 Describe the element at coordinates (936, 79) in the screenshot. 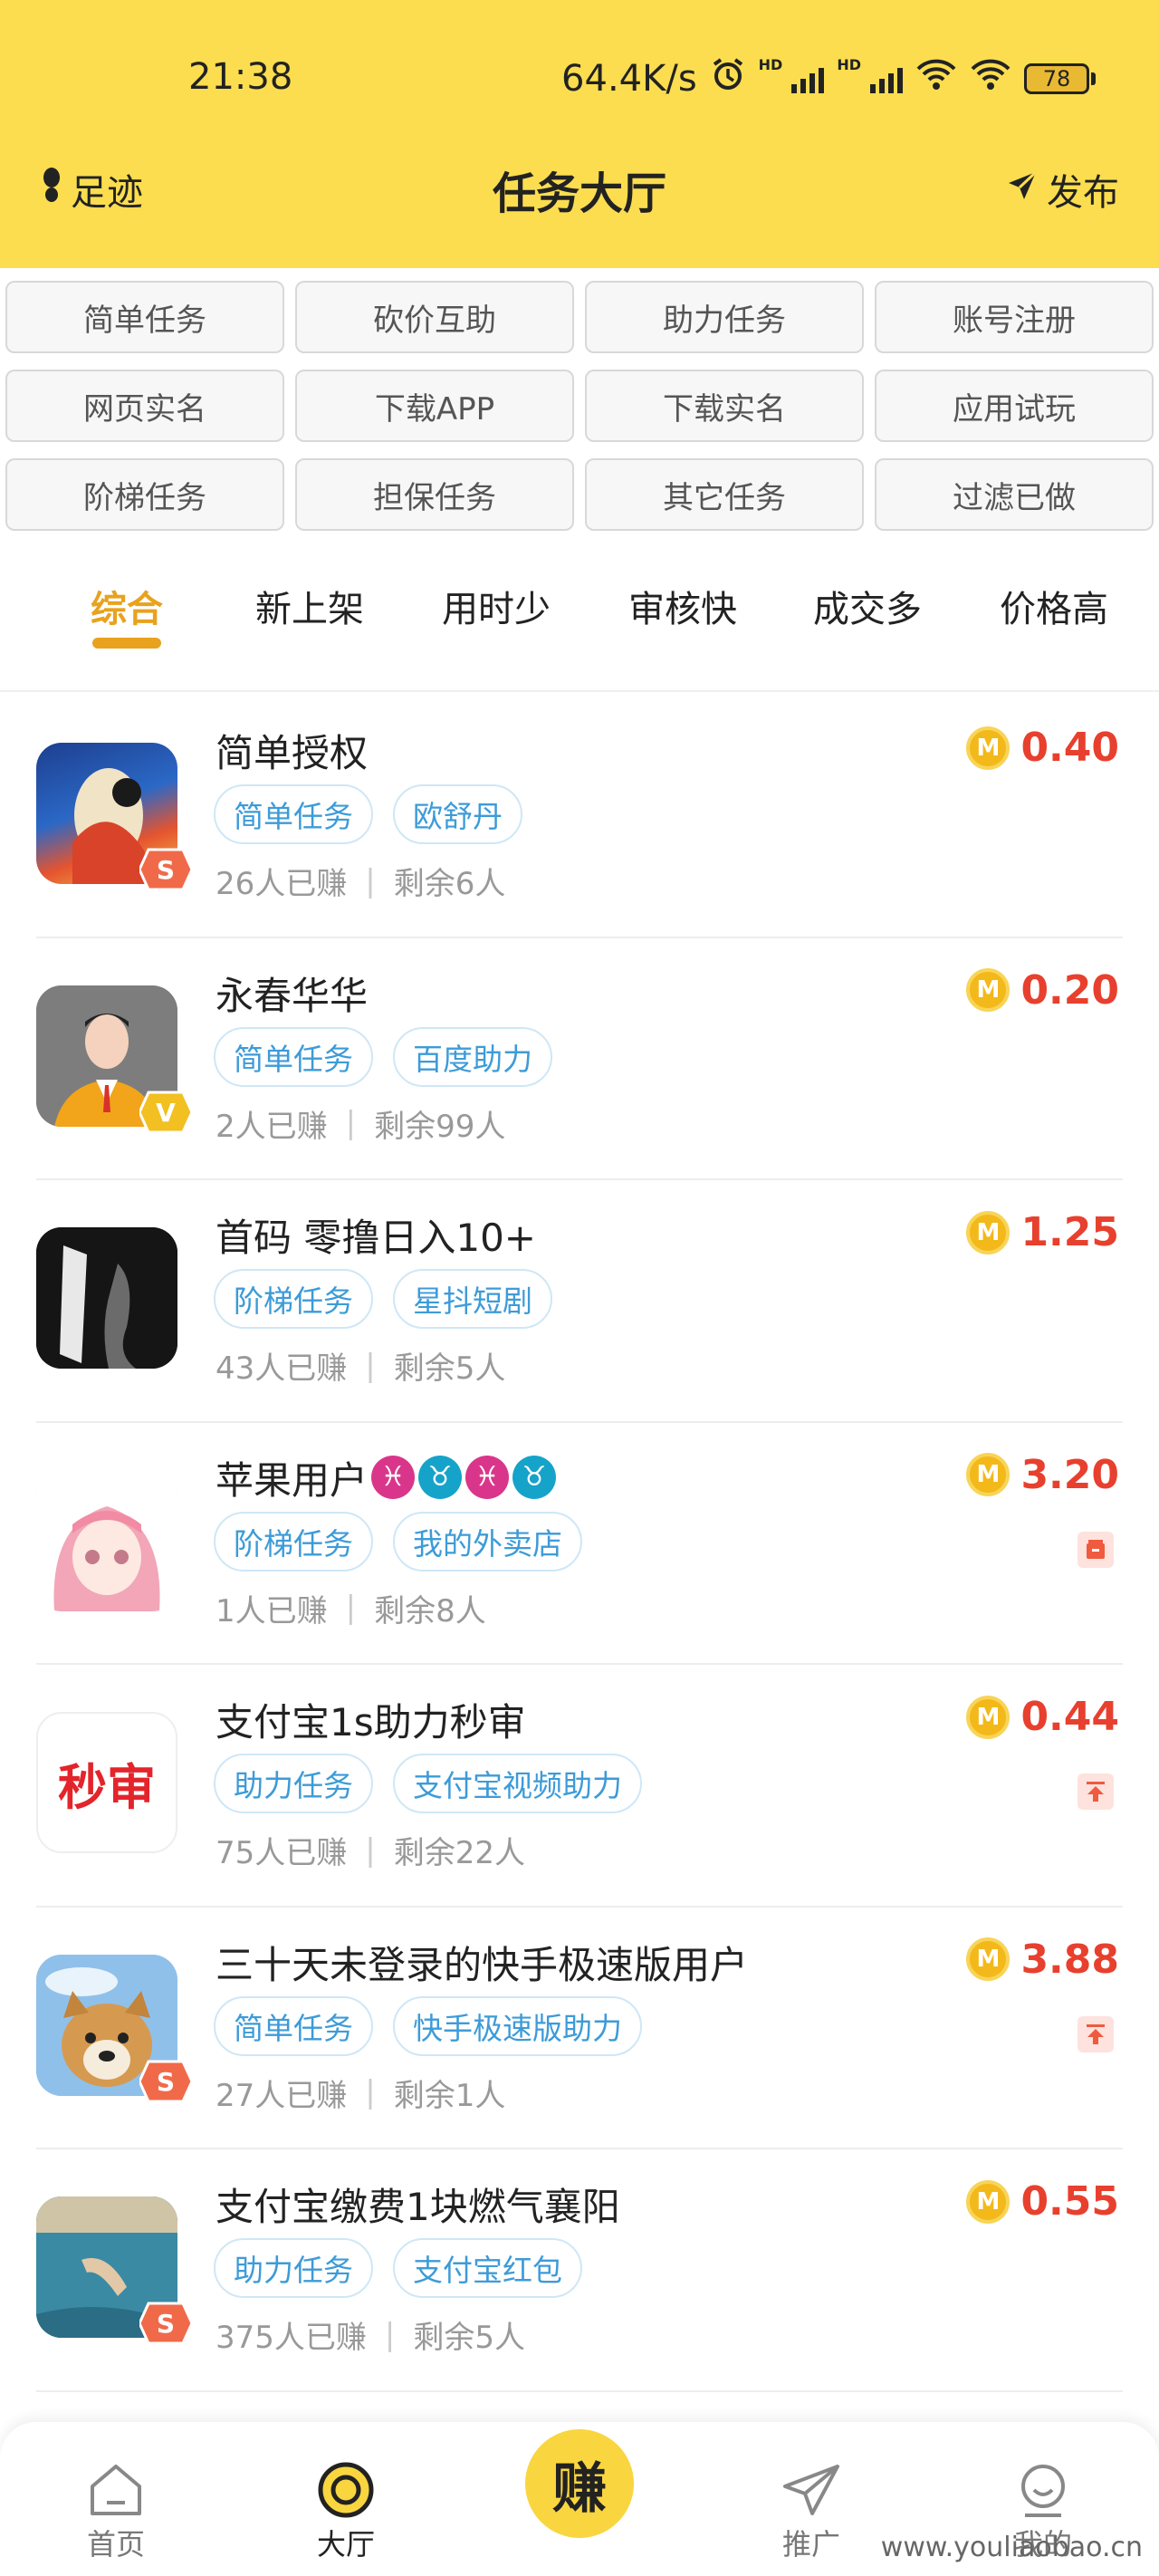

I see `wifi-icon` at that location.